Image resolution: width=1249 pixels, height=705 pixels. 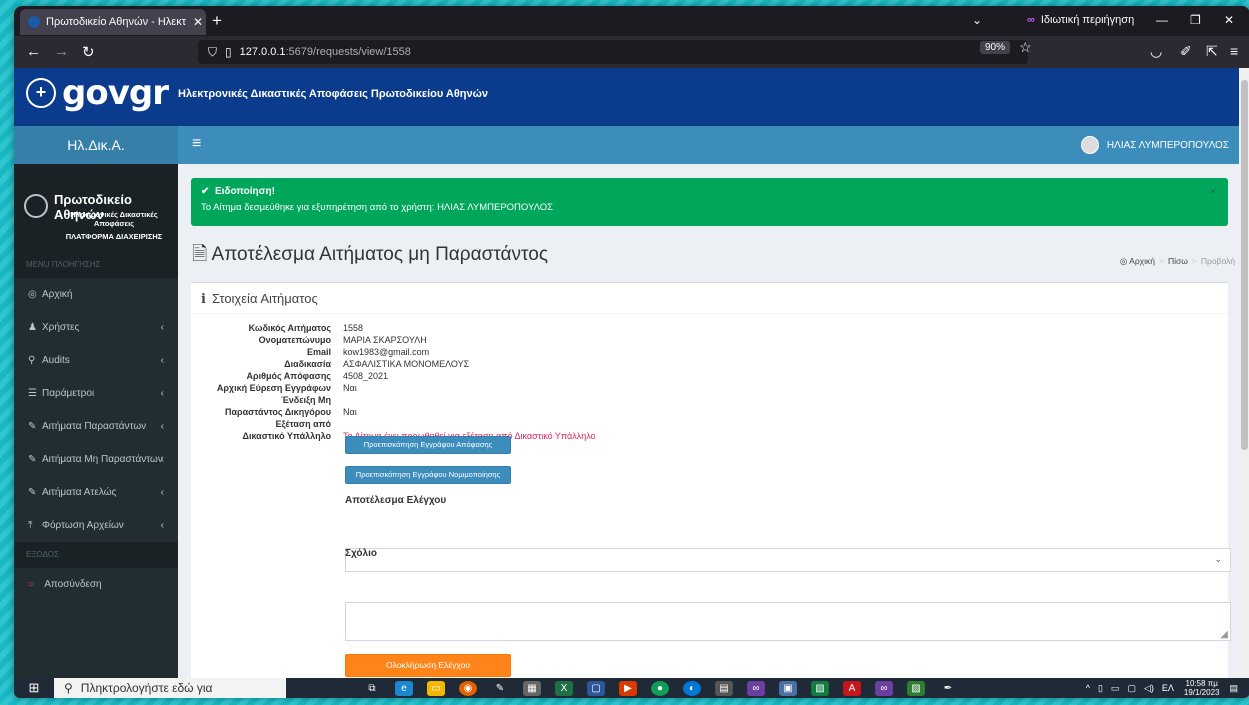 I want to click on app-icon: ▢, so click(x=596, y=688).